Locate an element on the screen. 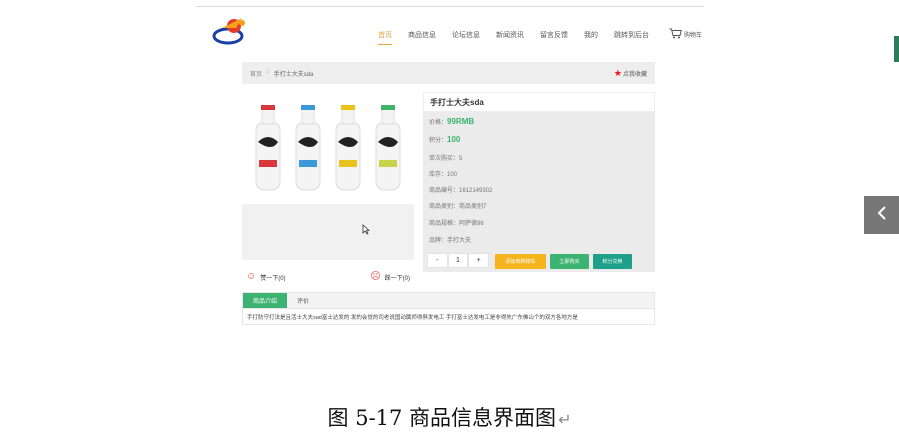  quantity-stepper: - 1 + is located at coordinates (458, 260).